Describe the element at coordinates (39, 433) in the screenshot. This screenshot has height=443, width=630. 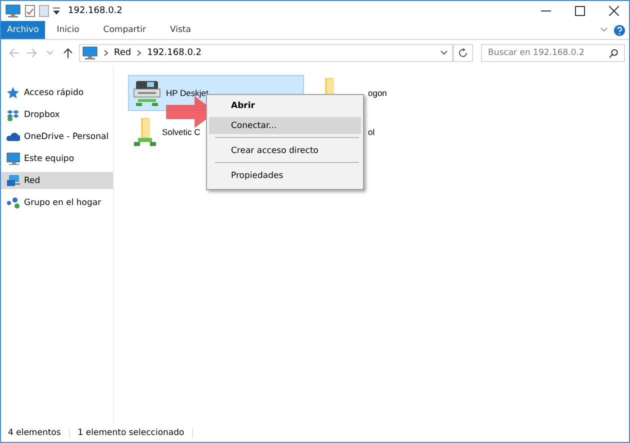
I see `status-text: 4 elementos` at that location.